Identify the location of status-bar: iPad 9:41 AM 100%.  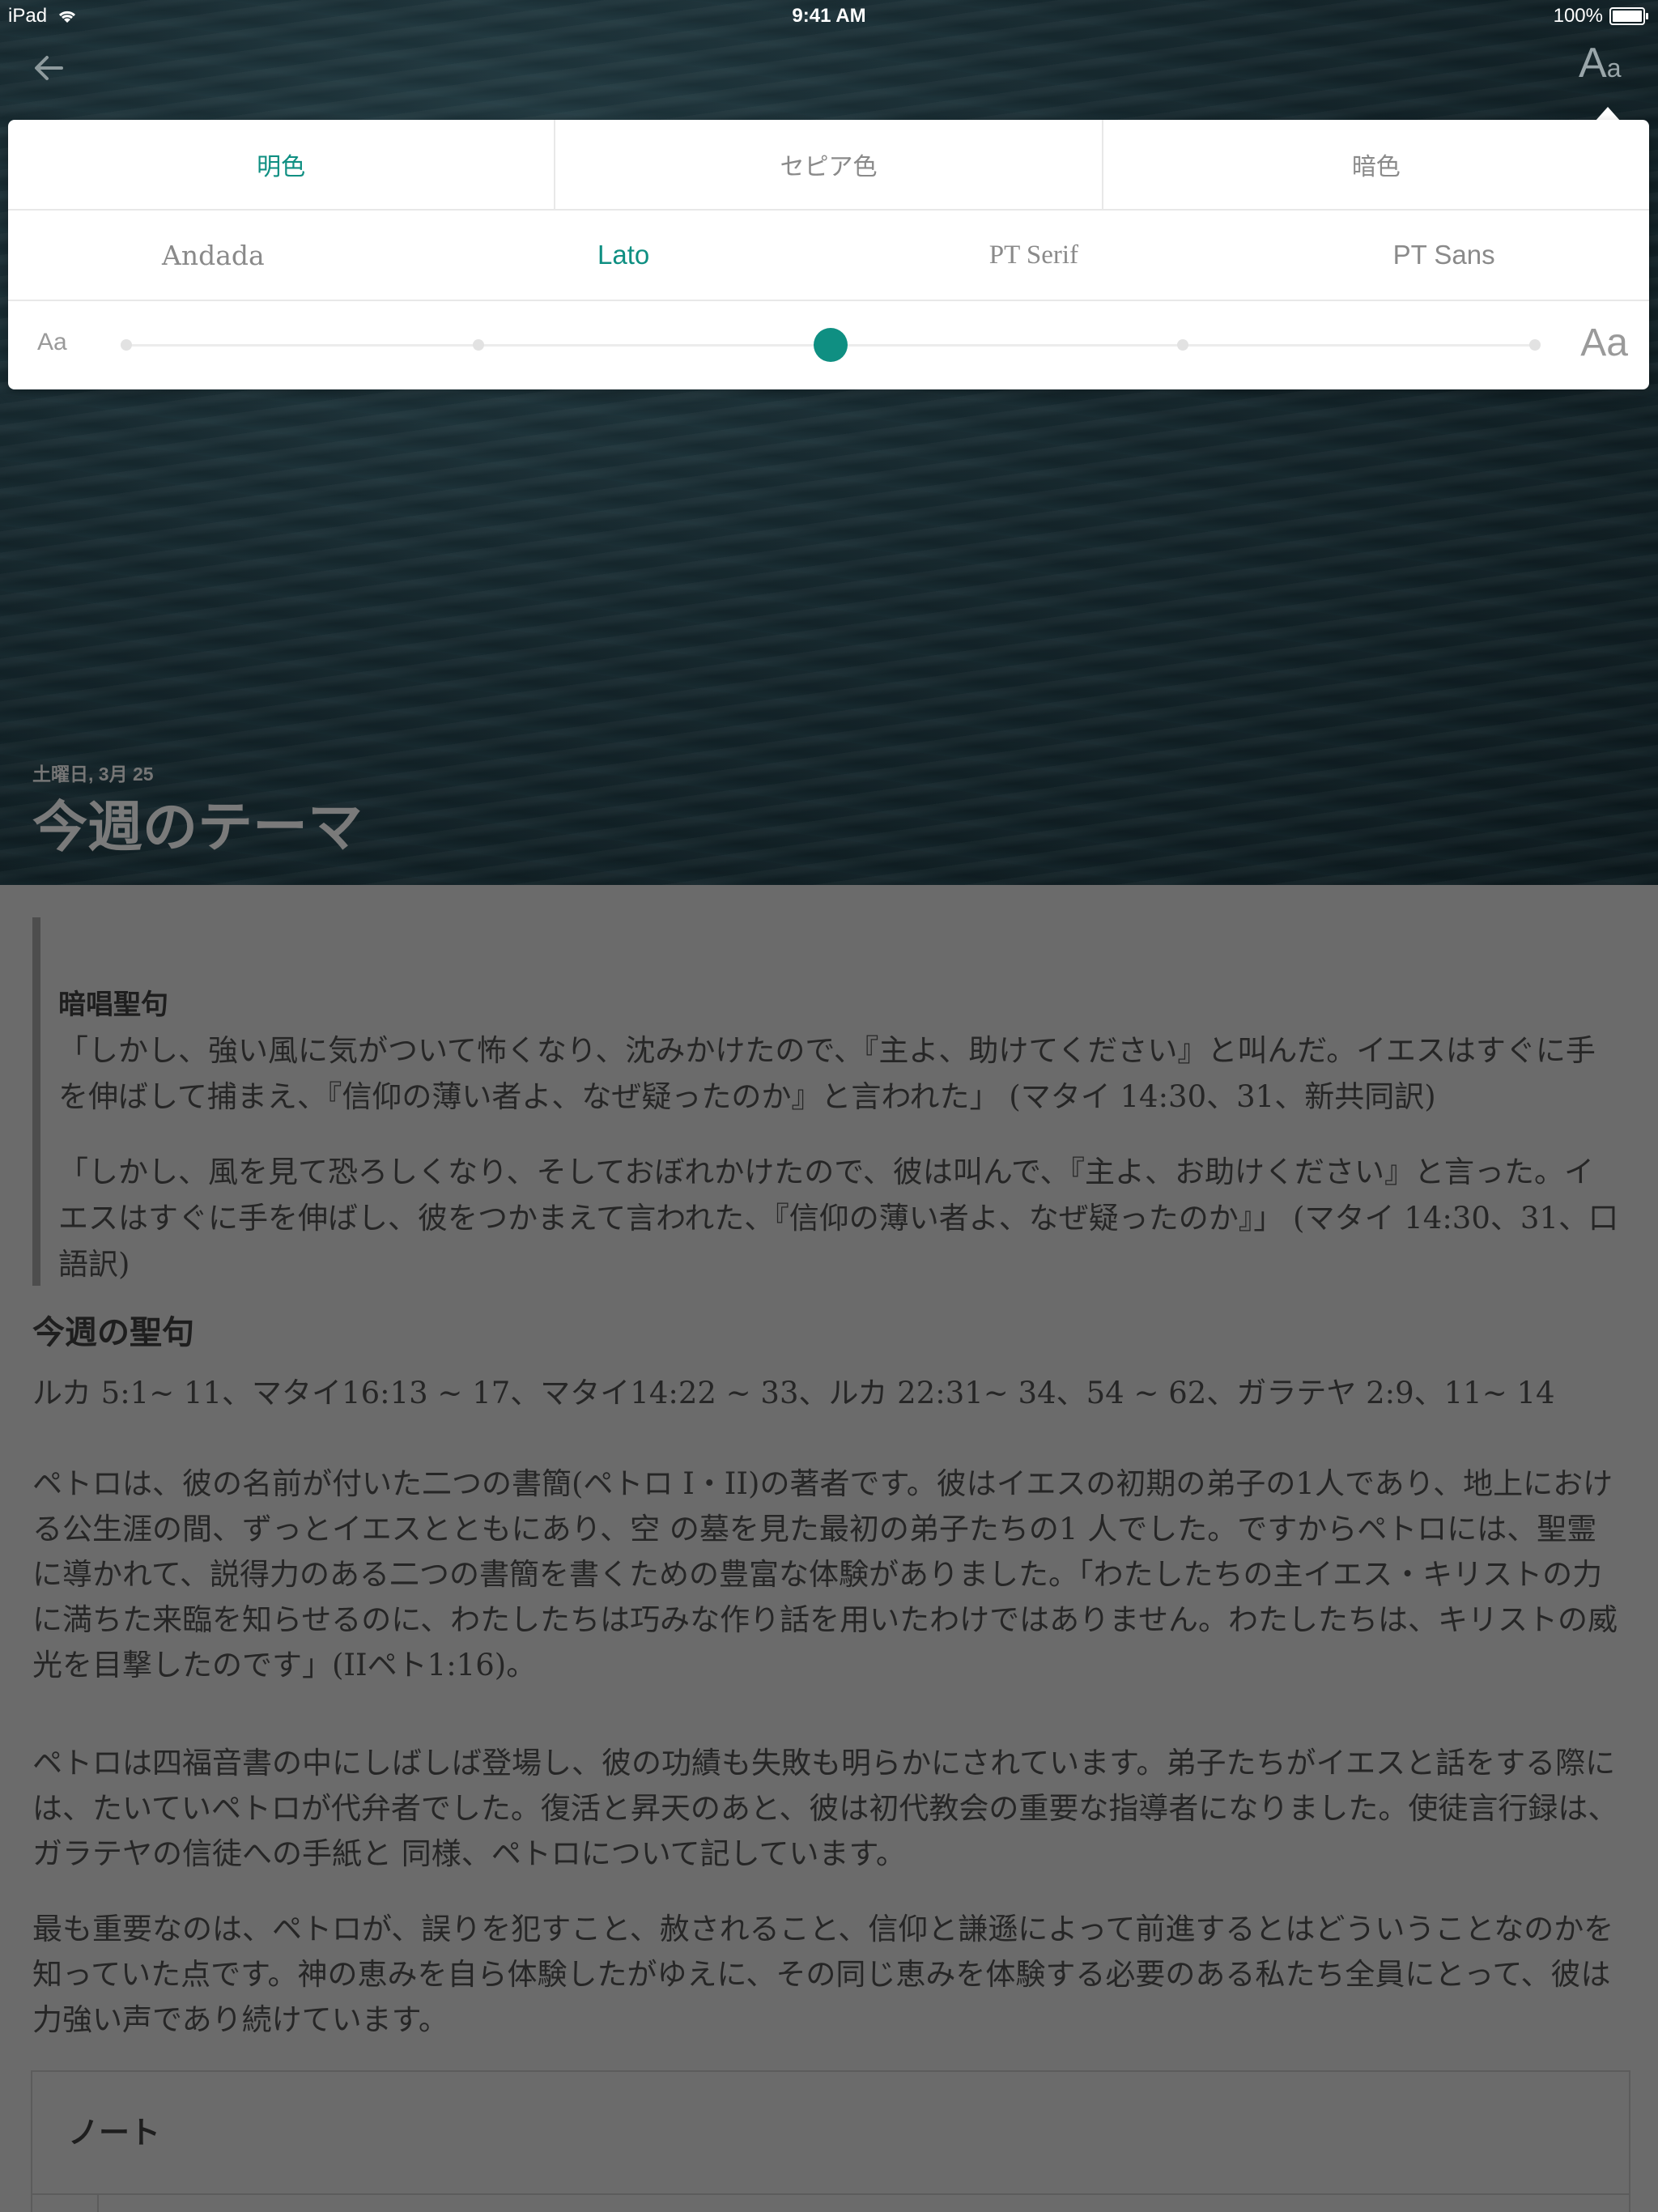
(829, 16).